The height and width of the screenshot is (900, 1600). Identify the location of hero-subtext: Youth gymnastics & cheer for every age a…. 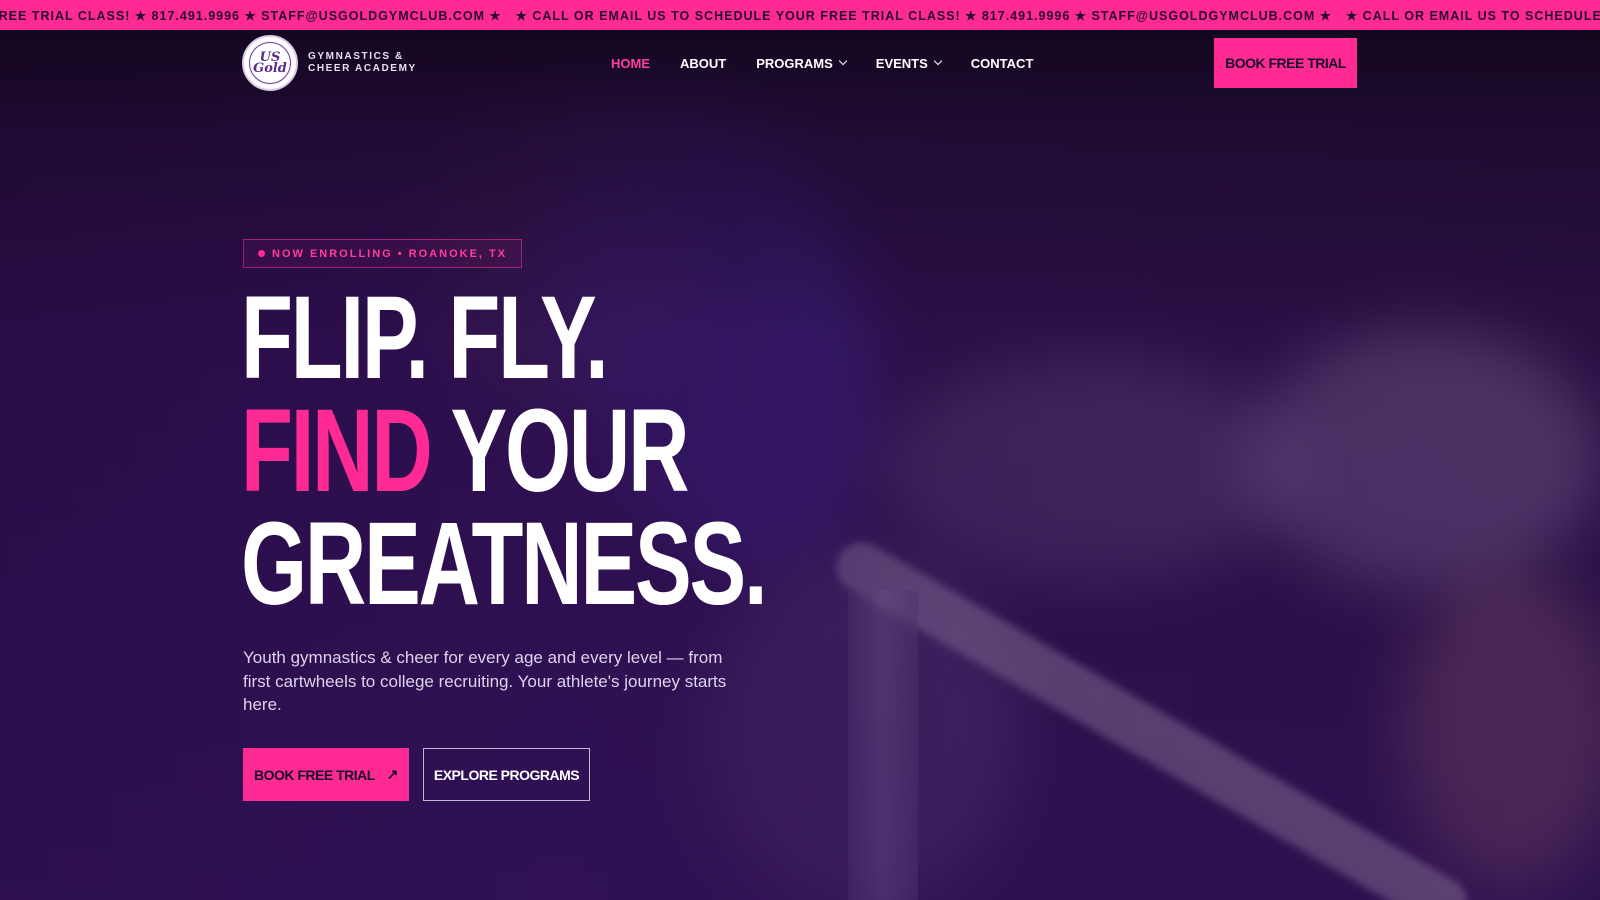
(485, 681).